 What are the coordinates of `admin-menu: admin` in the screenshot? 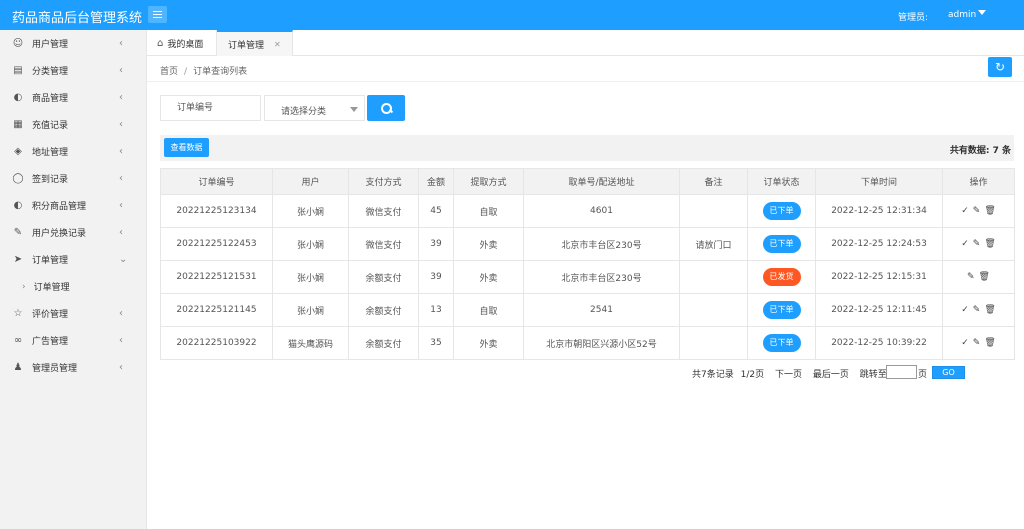 It's located at (962, 15).